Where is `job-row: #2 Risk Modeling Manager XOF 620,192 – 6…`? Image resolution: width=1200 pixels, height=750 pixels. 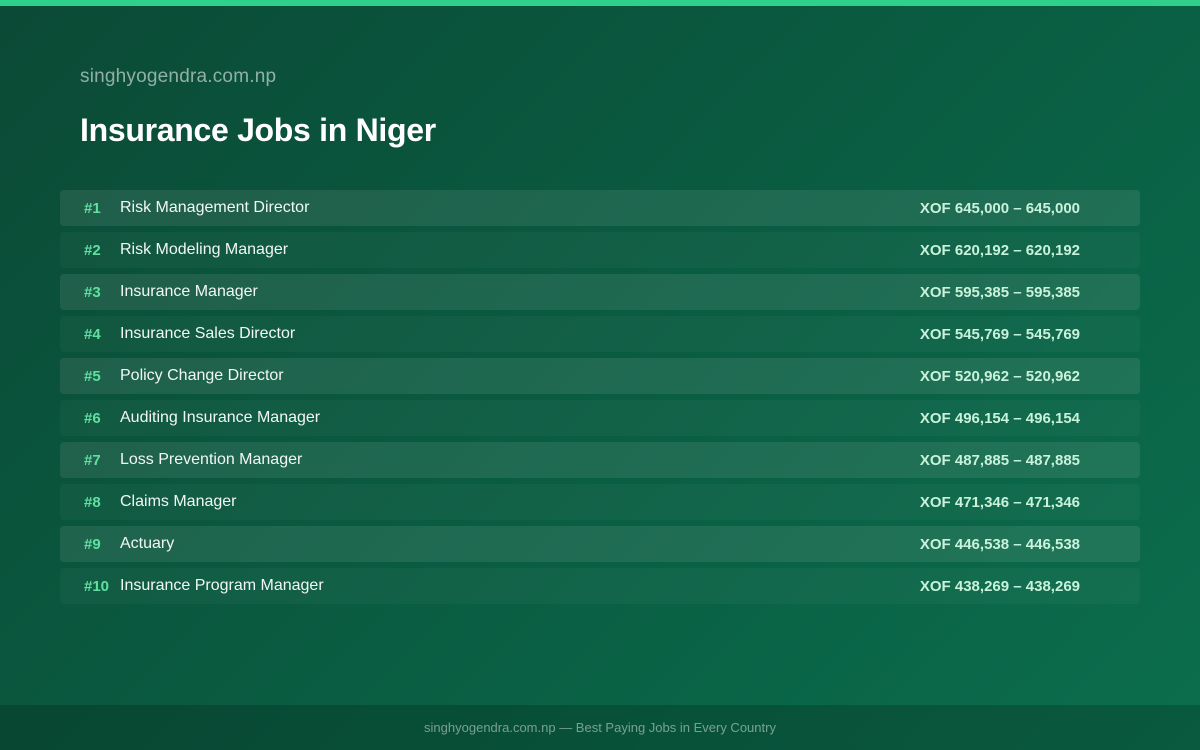 job-row: #2 Risk Modeling Manager XOF 620,192 – 6… is located at coordinates (600, 250).